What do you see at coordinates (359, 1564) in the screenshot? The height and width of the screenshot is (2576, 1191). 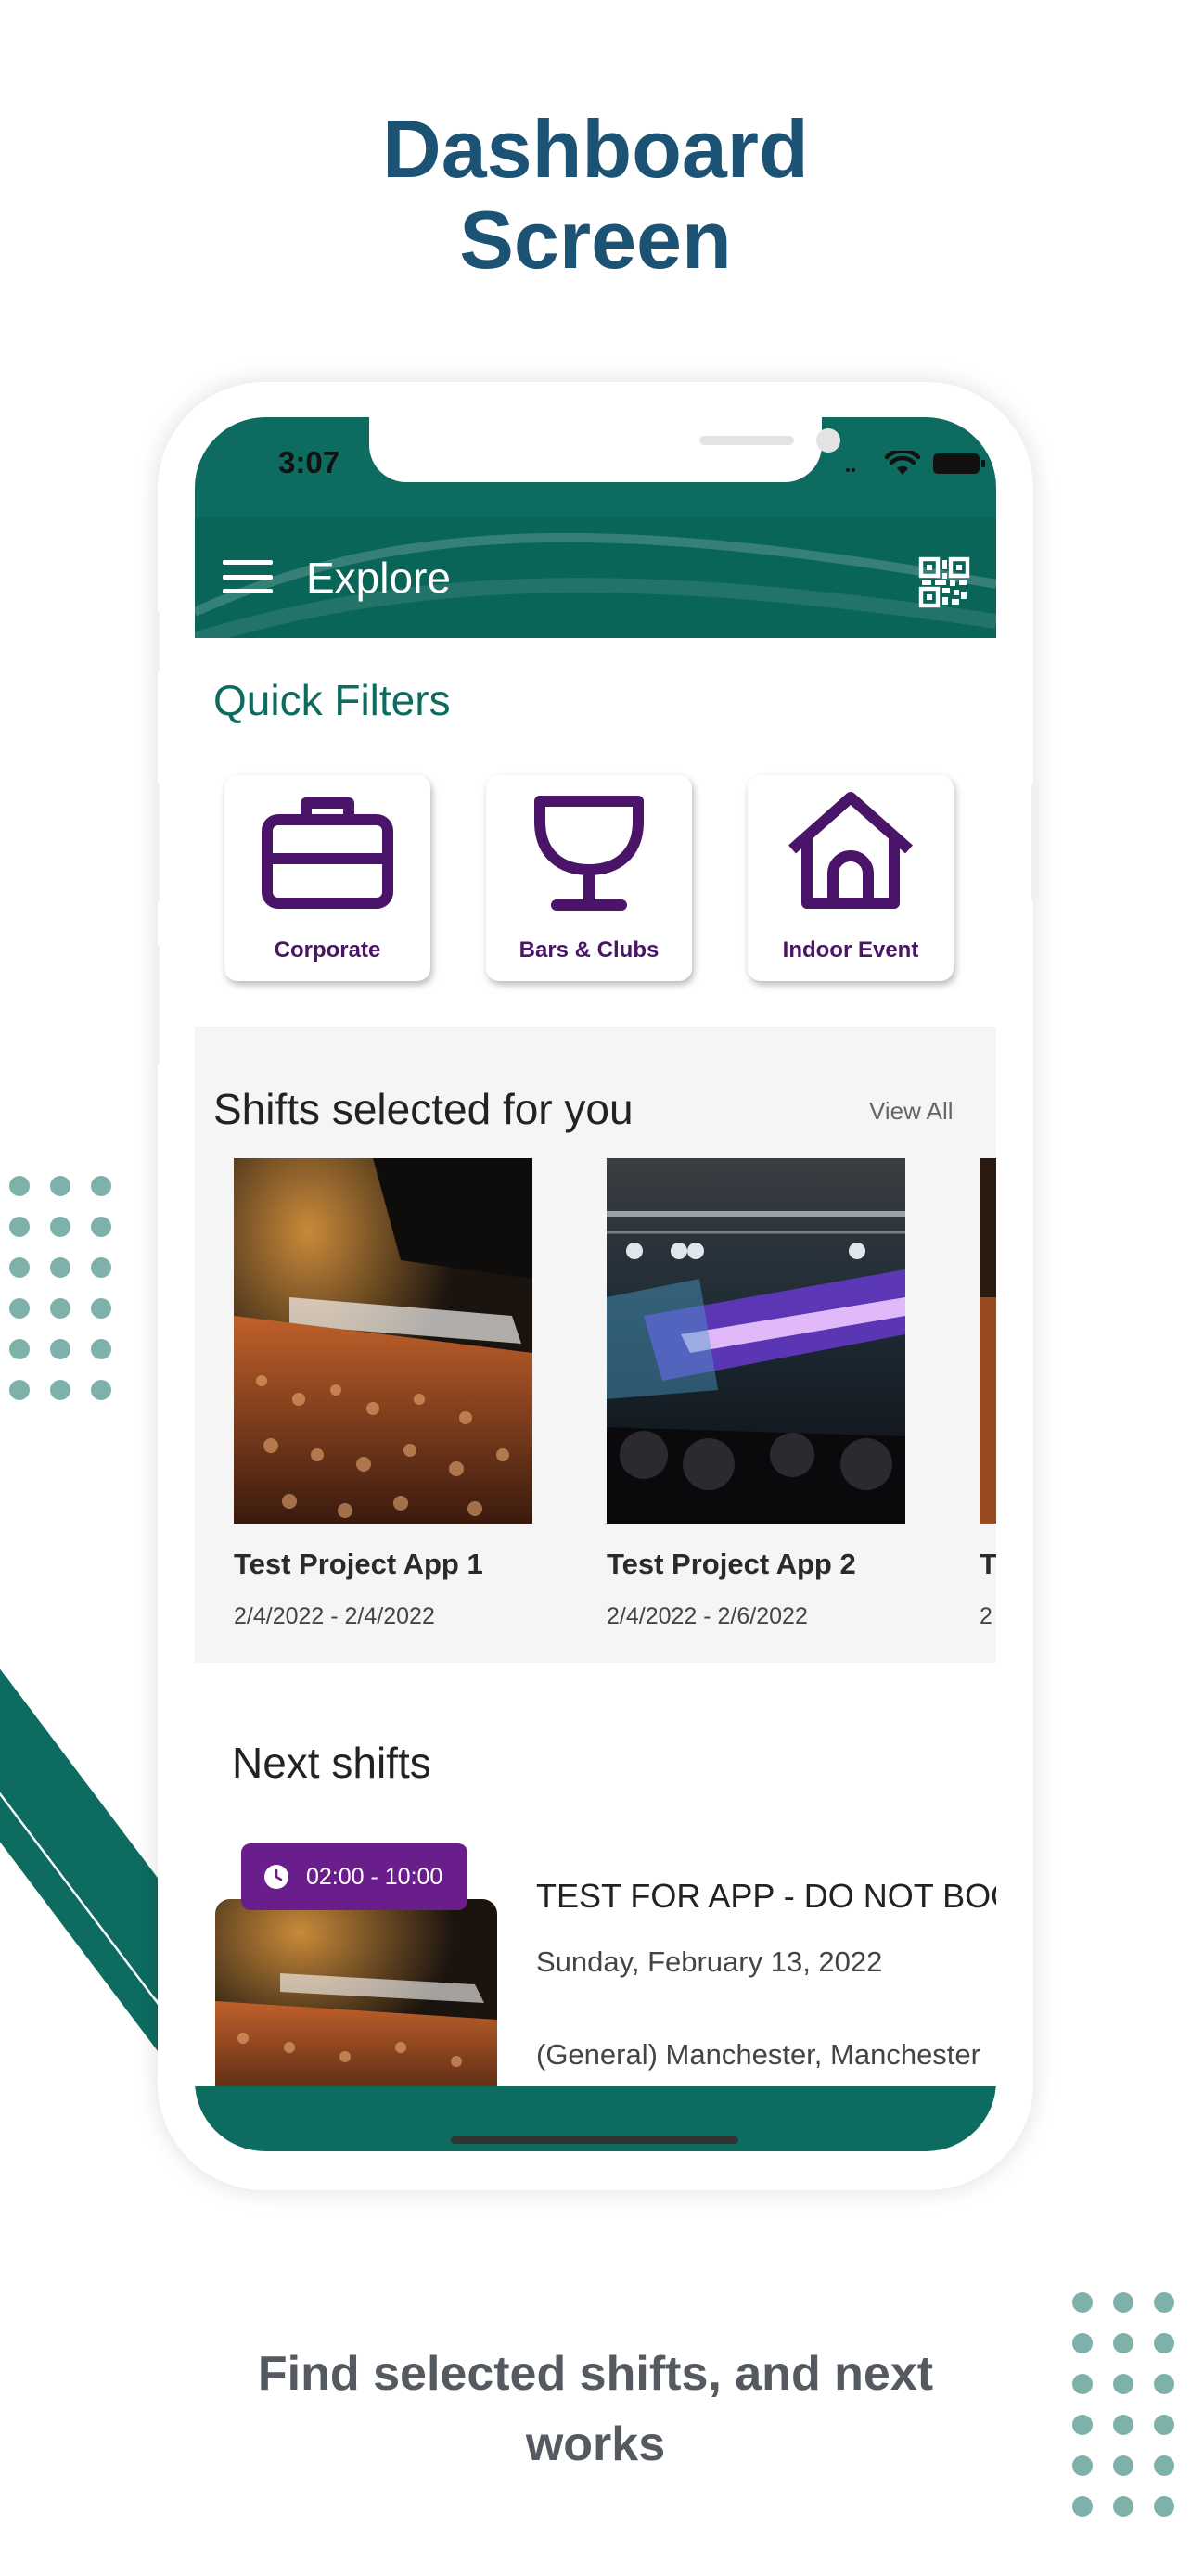 I see `shift-name: Test Project App 1` at bounding box center [359, 1564].